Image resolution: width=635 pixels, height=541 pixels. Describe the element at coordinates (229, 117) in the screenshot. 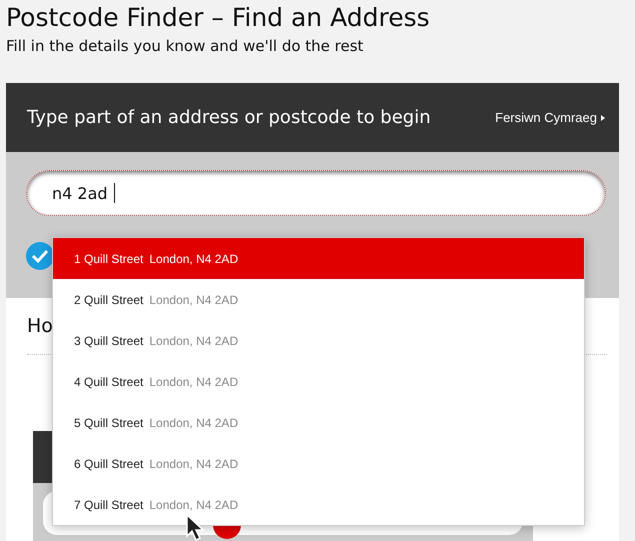

I see `panel-heading: Type part of an address or postcode to begin` at that location.